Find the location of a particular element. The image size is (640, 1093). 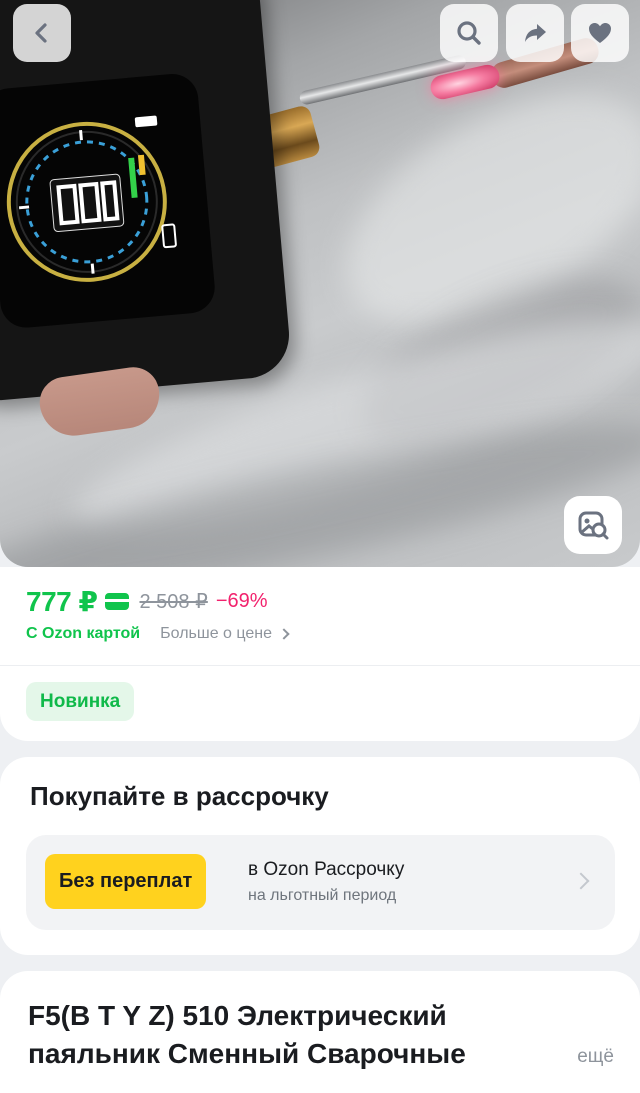

device-screen is located at coordinates (108, 200).